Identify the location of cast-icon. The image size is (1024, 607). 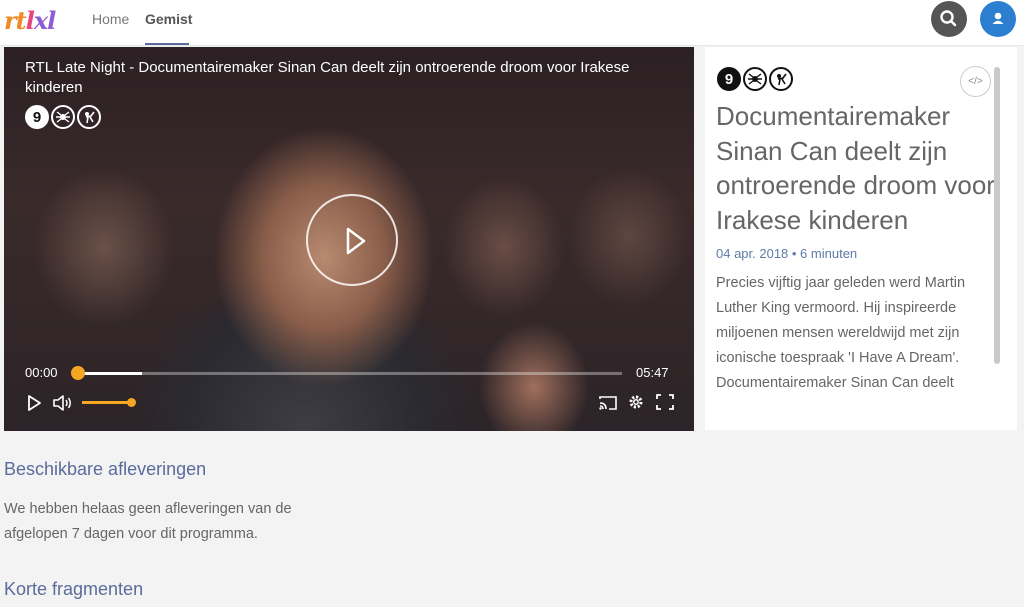
(608, 403).